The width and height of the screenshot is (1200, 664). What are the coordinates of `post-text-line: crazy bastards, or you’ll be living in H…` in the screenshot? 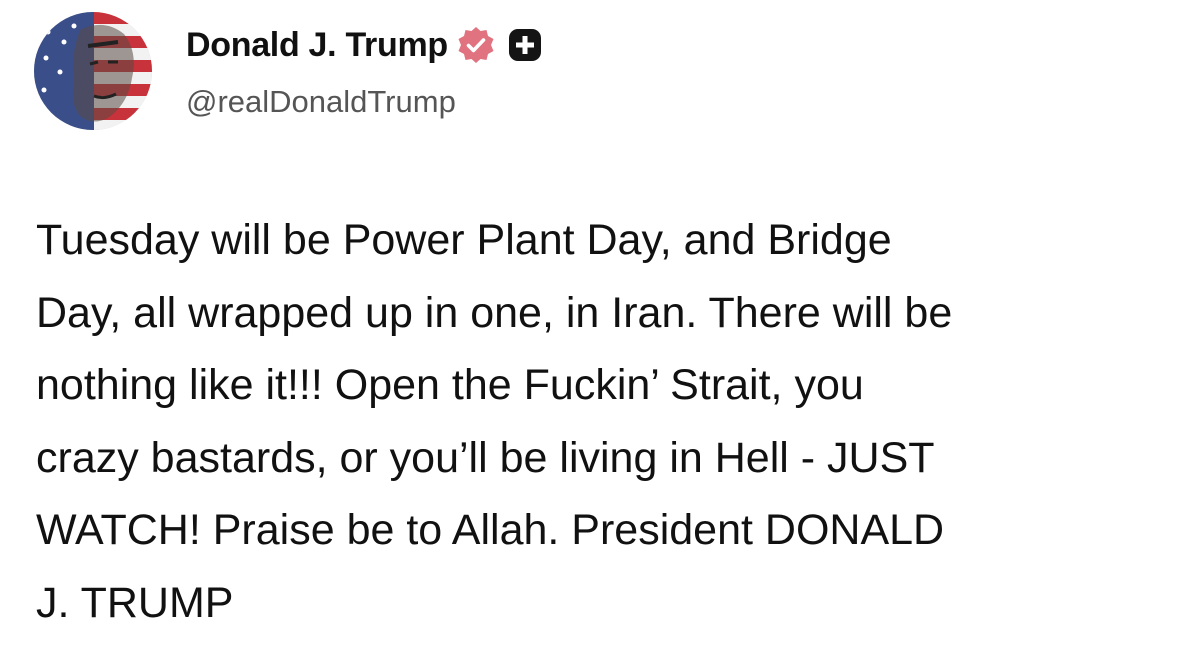 It's located at (485, 457).